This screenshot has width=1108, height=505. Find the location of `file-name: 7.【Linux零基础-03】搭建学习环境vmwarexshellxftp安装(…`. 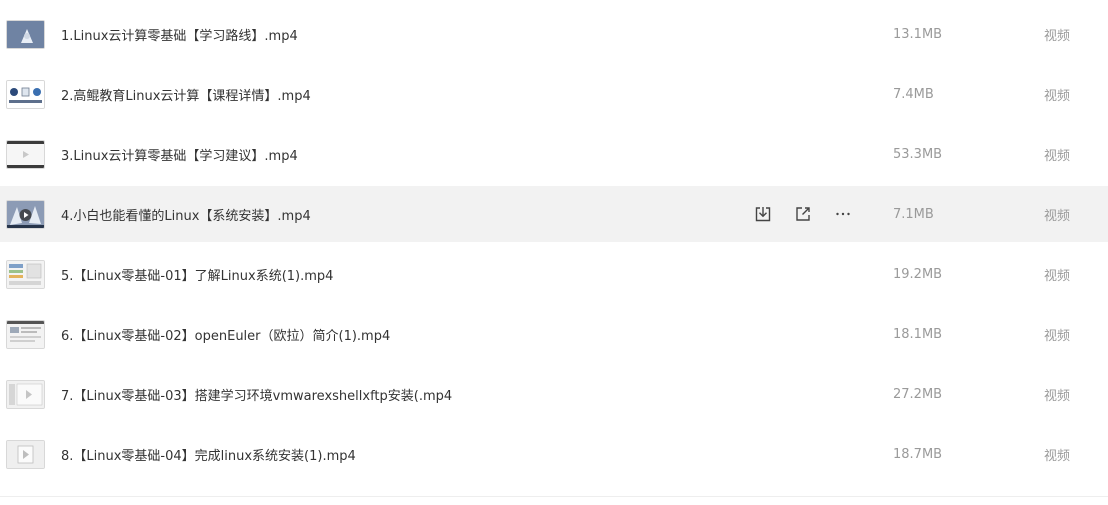

file-name: 7.【Linux零基础-03】搭建学习环境vmwarexshellxftp安装(… is located at coordinates (257, 396).